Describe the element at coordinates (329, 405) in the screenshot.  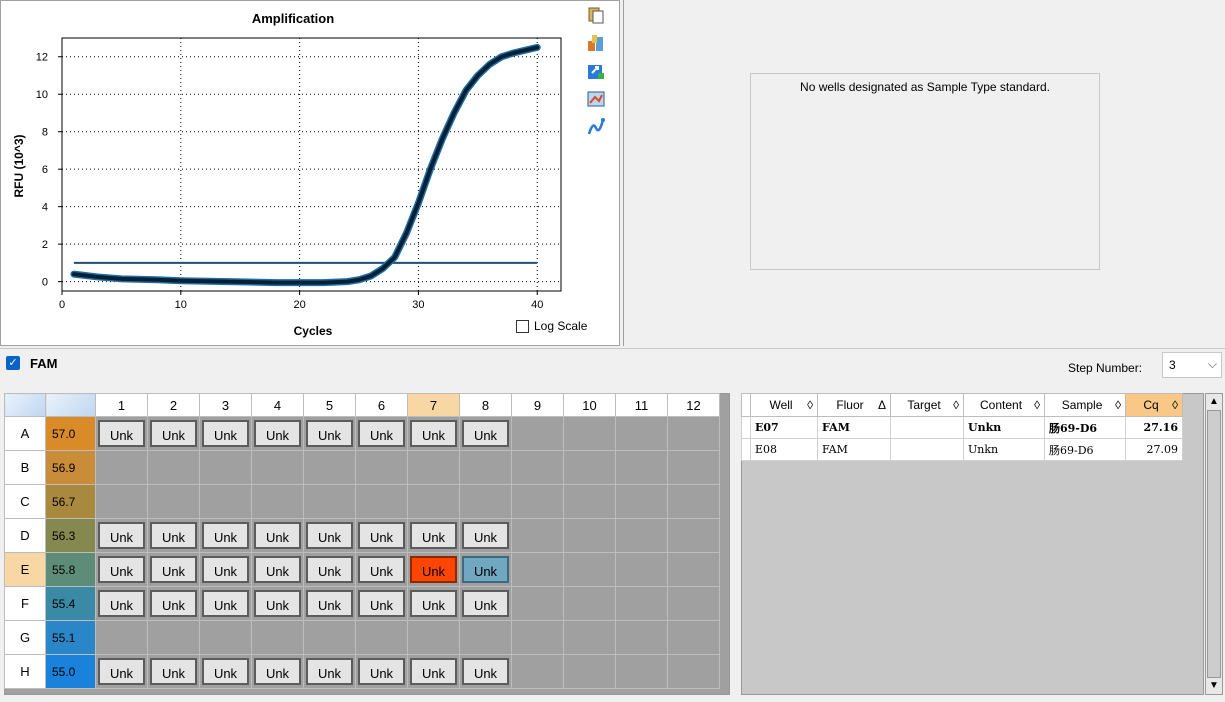
I see `column-header: 5` at that location.